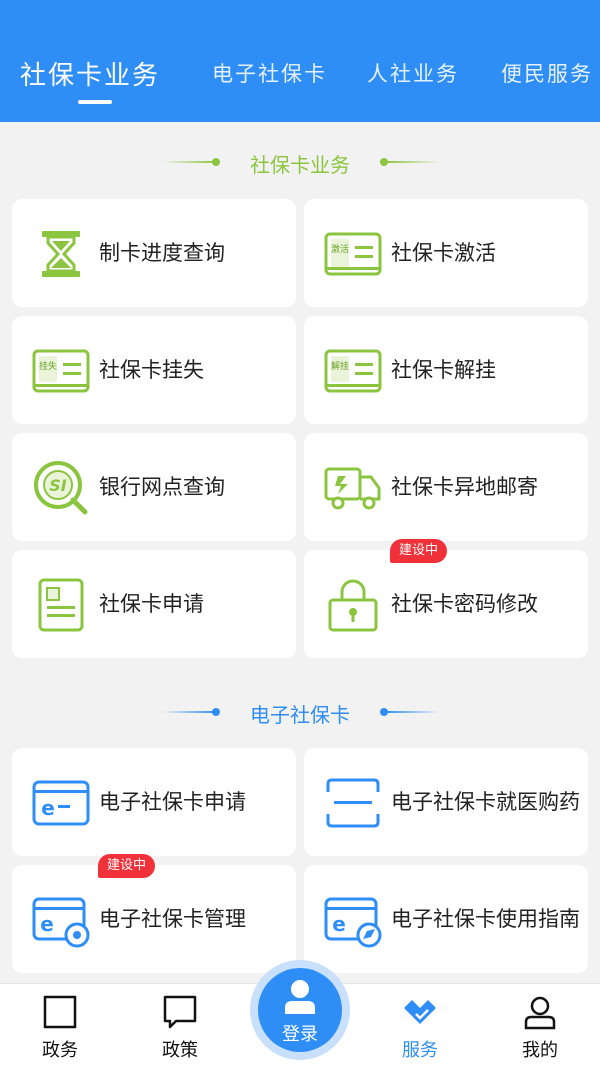 The image size is (600, 1067). I want to click on card-social-card-mail: 社保卡异地邮寄, so click(446, 487).